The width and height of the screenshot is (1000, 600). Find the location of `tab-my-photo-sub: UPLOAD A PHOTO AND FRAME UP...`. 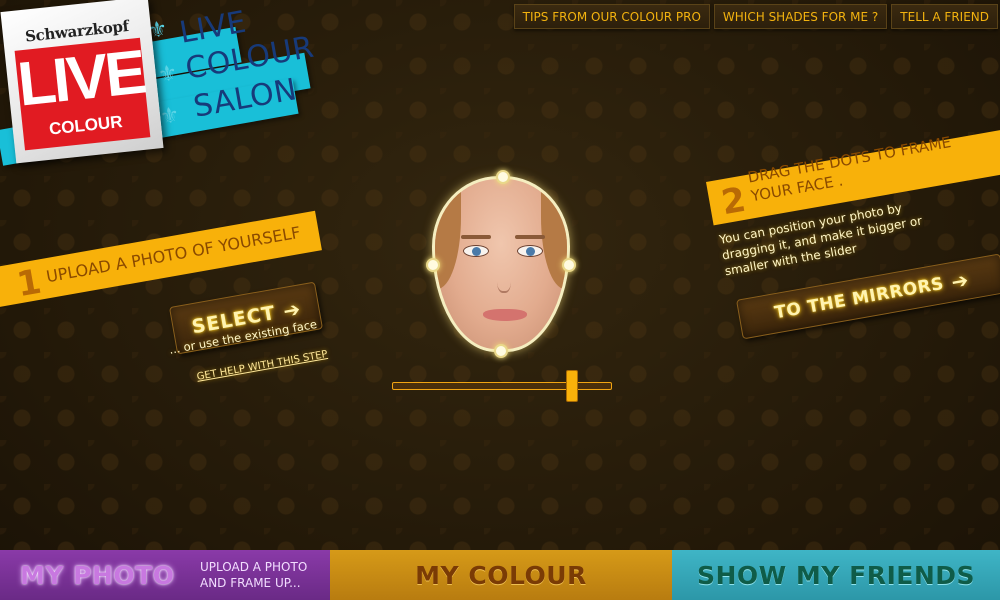

tab-my-photo-sub: UPLOAD A PHOTO AND FRAME UP... is located at coordinates (254, 575).